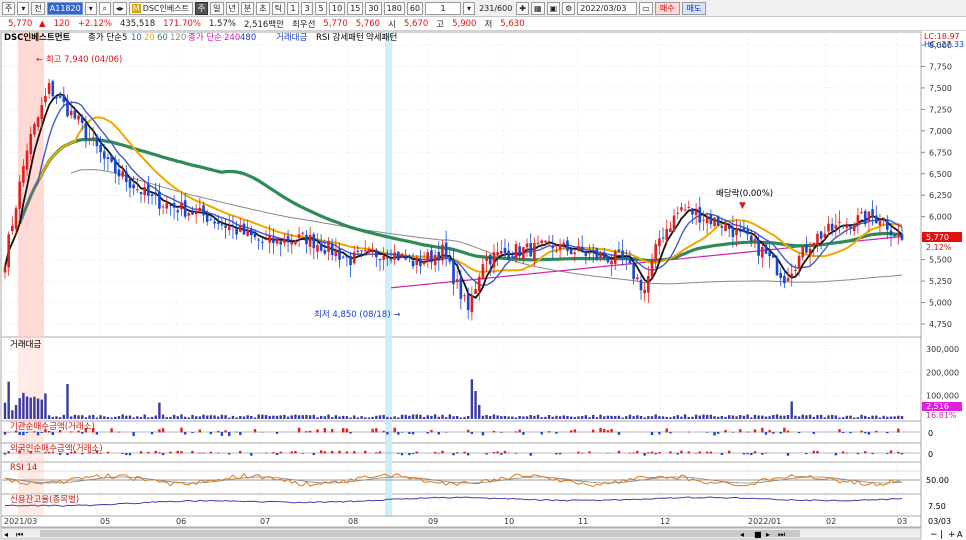 The image size is (966, 540). What do you see at coordinates (23, 8) in the screenshot?
I see `chevron-down-icon: ▾` at bounding box center [23, 8].